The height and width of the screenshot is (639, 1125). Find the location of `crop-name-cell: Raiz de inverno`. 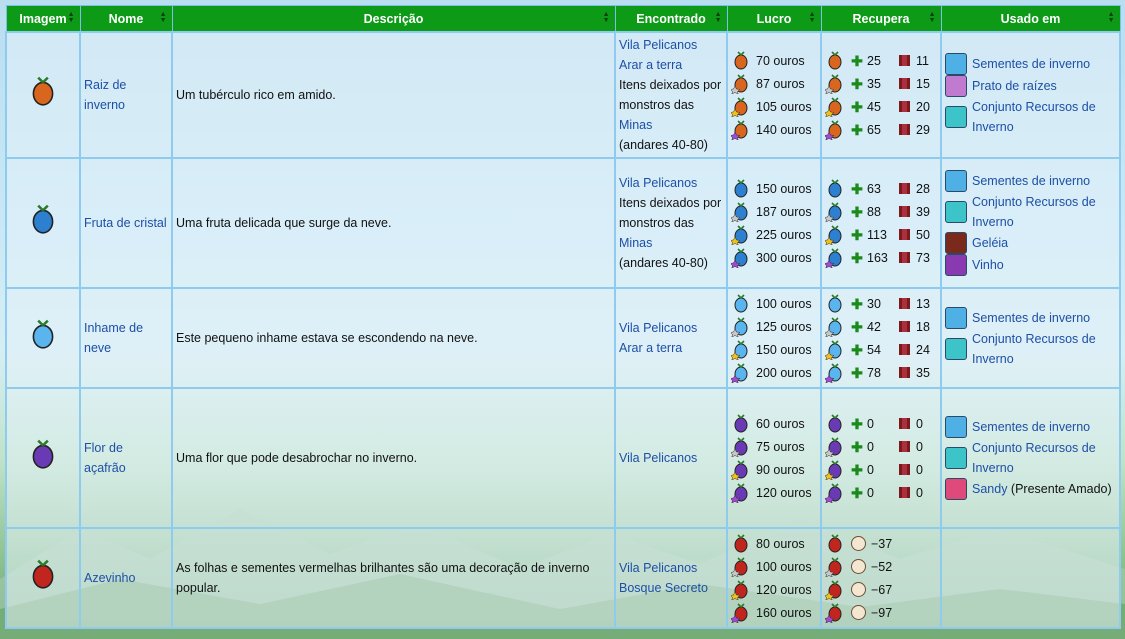

crop-name-cell: Raiz de inverno is located at coordinates (126, 95).